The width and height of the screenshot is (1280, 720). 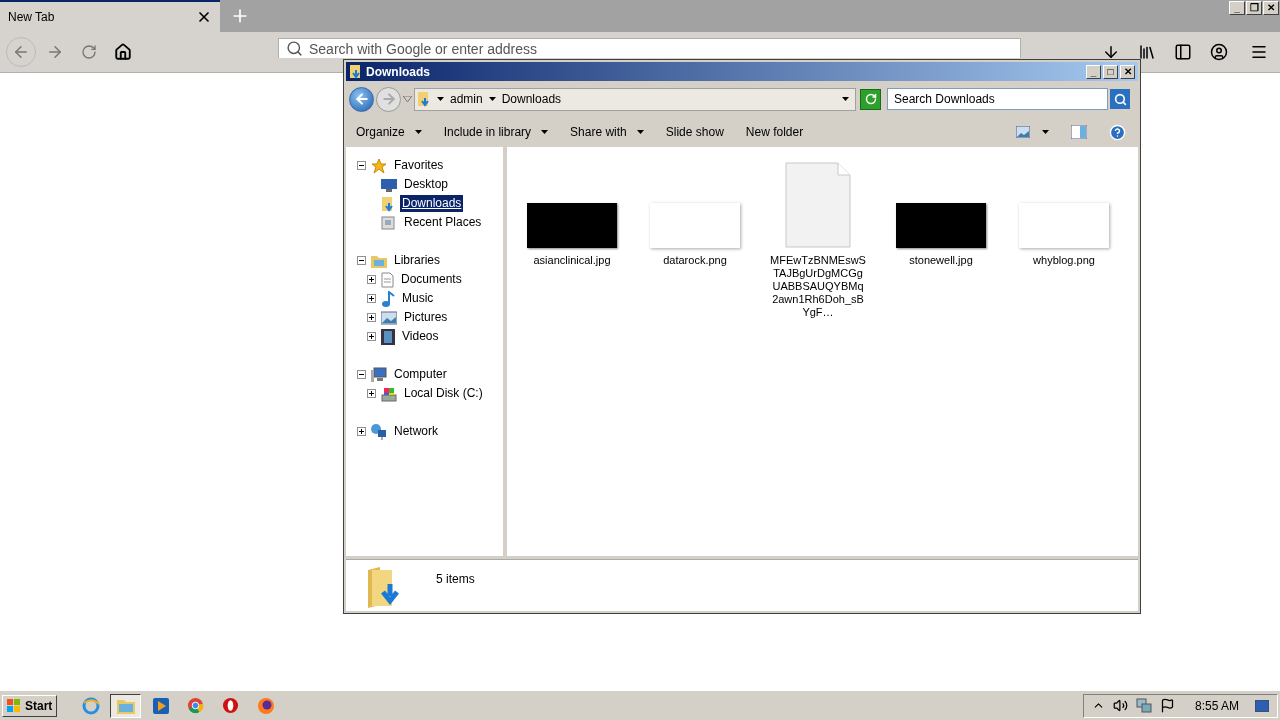 I want to click on breadcrumb-item: admin, so click(x=466, y=99).